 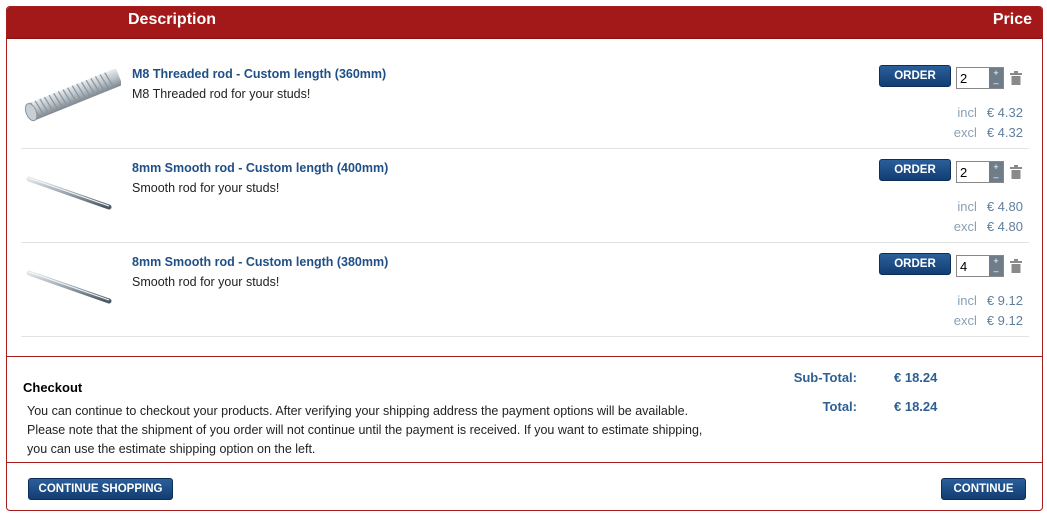 I want to click on excl-value: € 4.32, so click(x=1004, y=132).